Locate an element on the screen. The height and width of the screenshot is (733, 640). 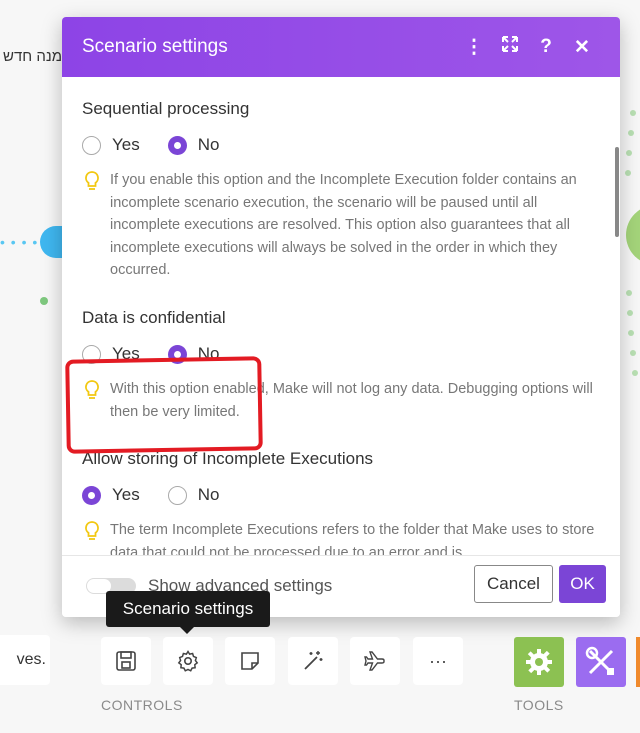
airplane-icon is located at coordinates (374, 661).